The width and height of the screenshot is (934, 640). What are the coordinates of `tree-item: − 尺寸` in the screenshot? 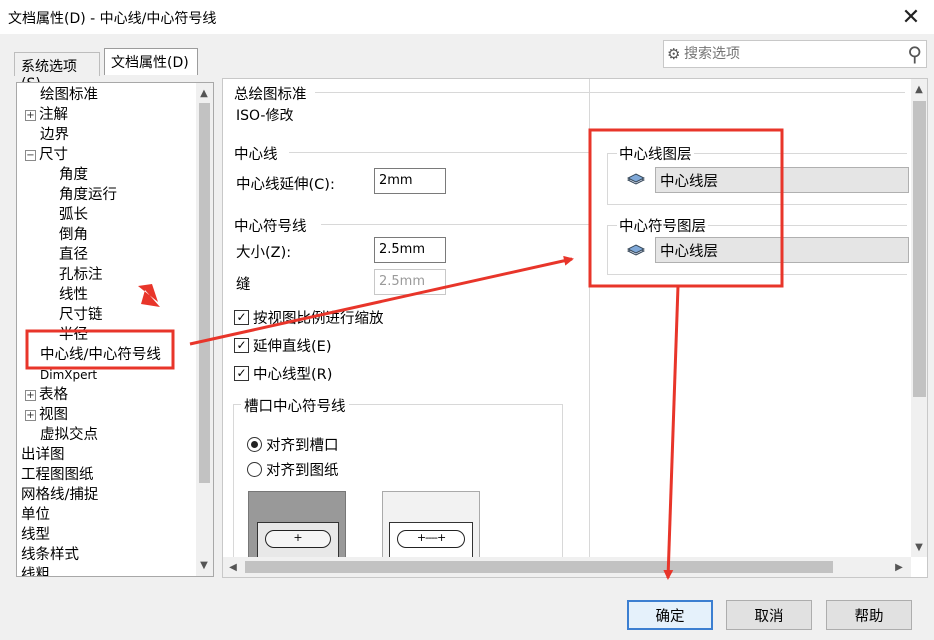 It's located at (46, 155).